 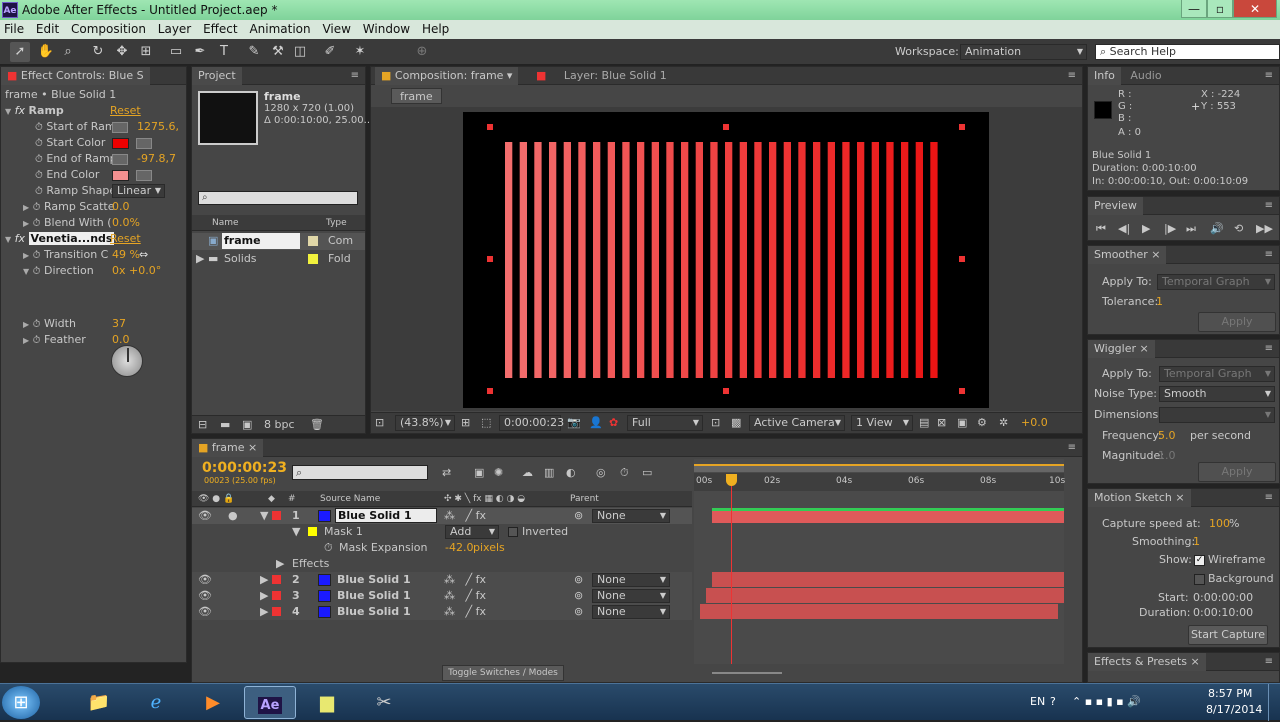 What do you see at coordinates (1238, 229) in the screenshot?
I see `loop-icon: ⟲` at bounding box center [1238, 229].